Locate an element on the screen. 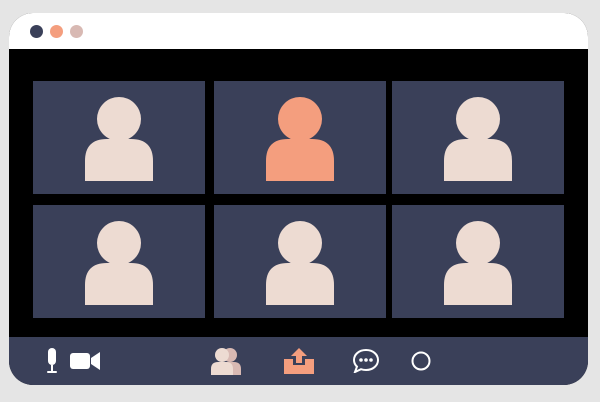 The height and width of the screenshot is (402, 600). chat-icon is located at coordinates (366, 361).